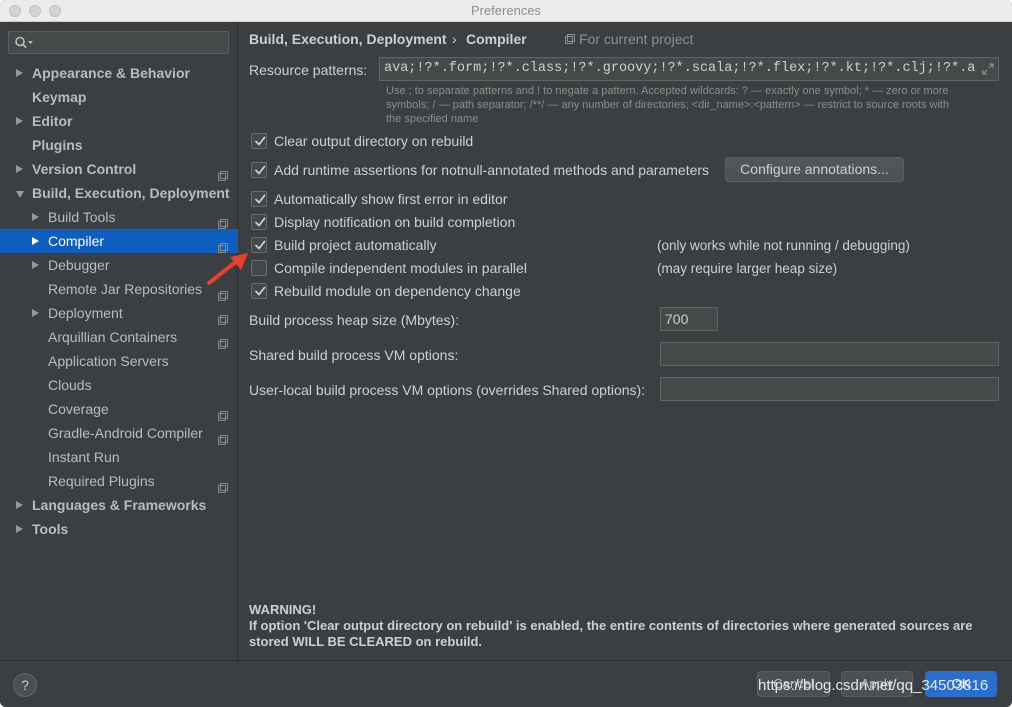 The height and width of the screenshot is (707, 1012). What do you see at coordinates (283, 609) in the screenshot?
I see `warning-title: WARNING!` at bounding box center [283, 609].